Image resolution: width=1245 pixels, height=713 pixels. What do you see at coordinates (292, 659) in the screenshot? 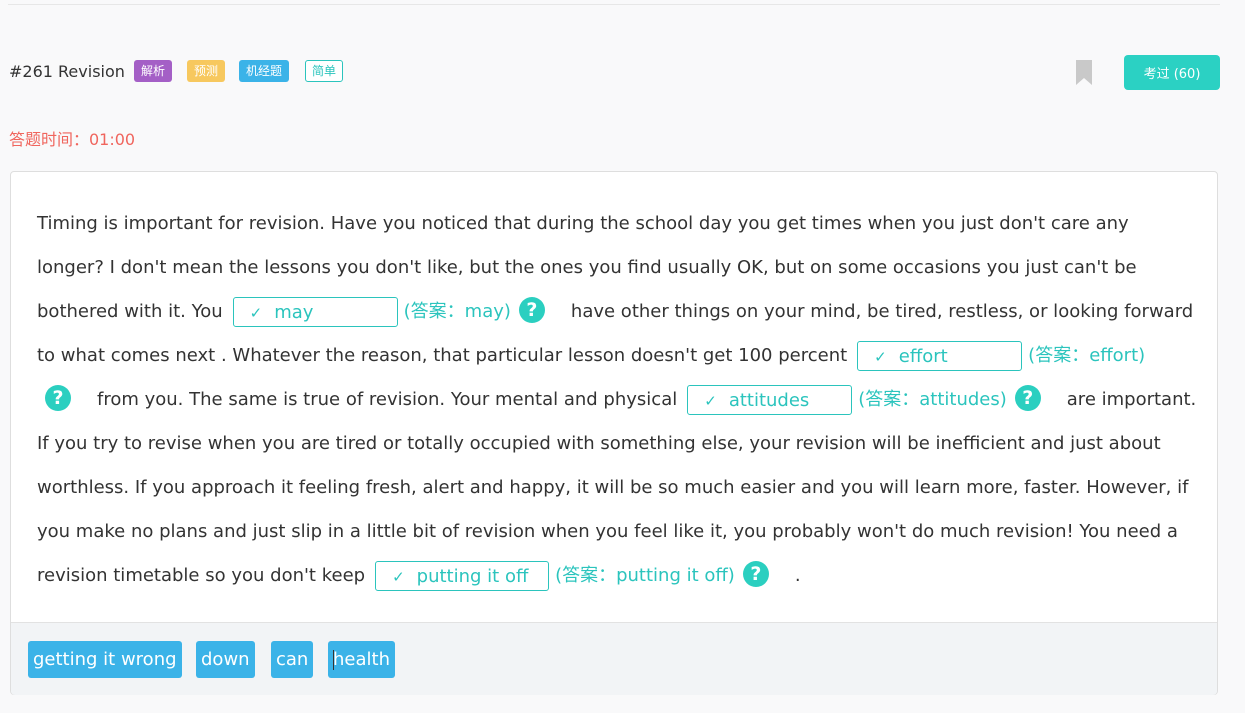
I see `word-chip-can: can` at bounding box center [292, 659].